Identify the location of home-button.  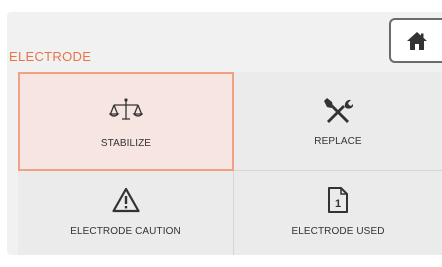
(415, 40).